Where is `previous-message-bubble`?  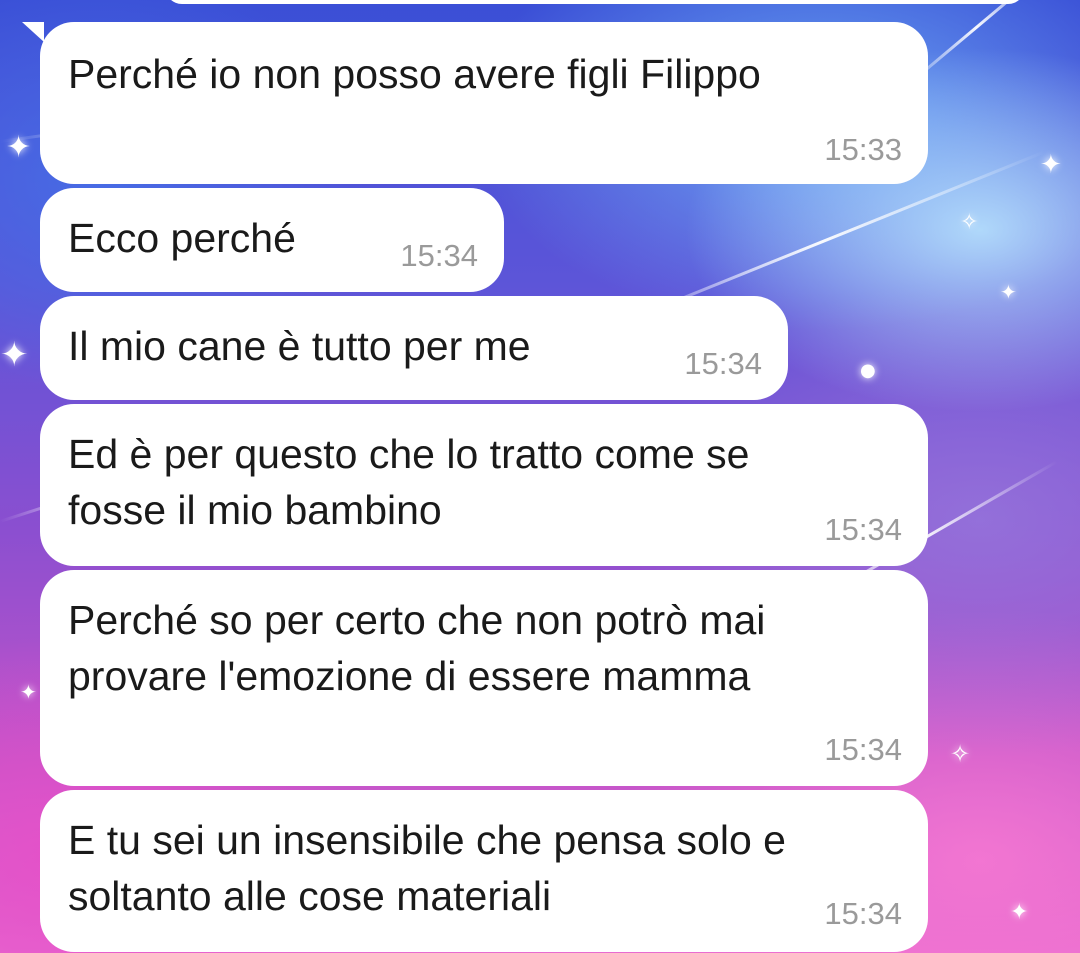 previous-message-bubble is located at coordinates (595, 2).